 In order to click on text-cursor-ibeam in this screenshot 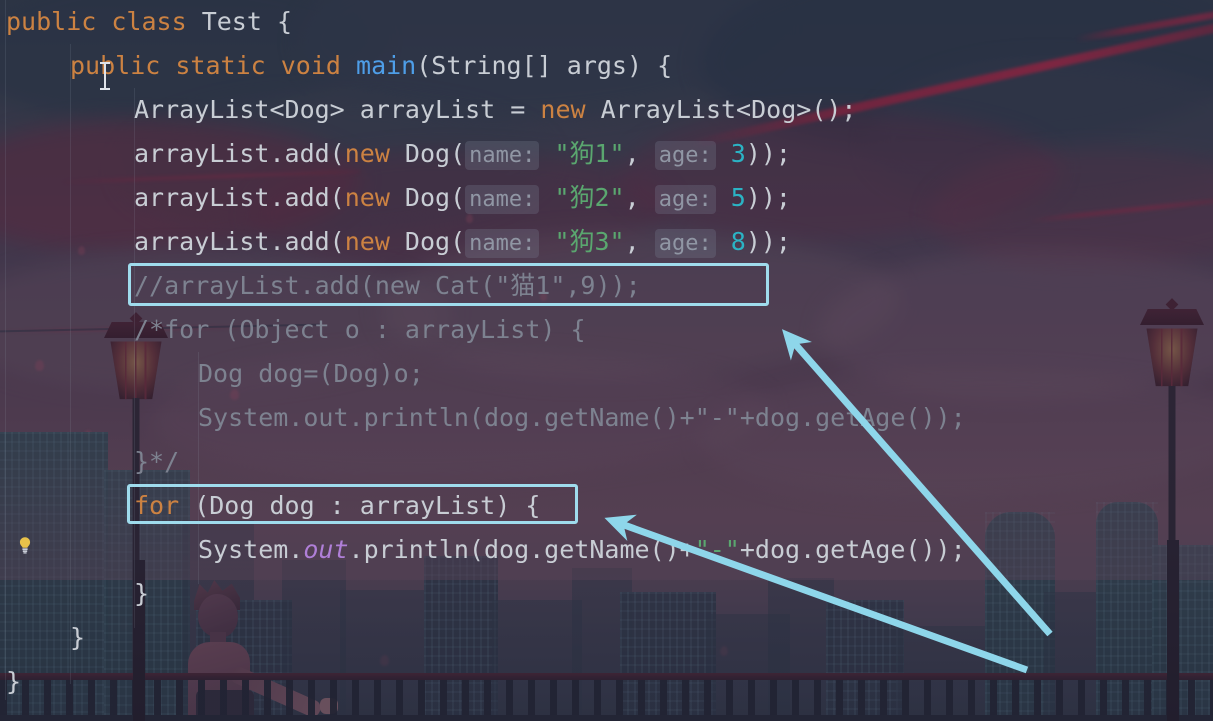, I will do `click(105, 76)`.